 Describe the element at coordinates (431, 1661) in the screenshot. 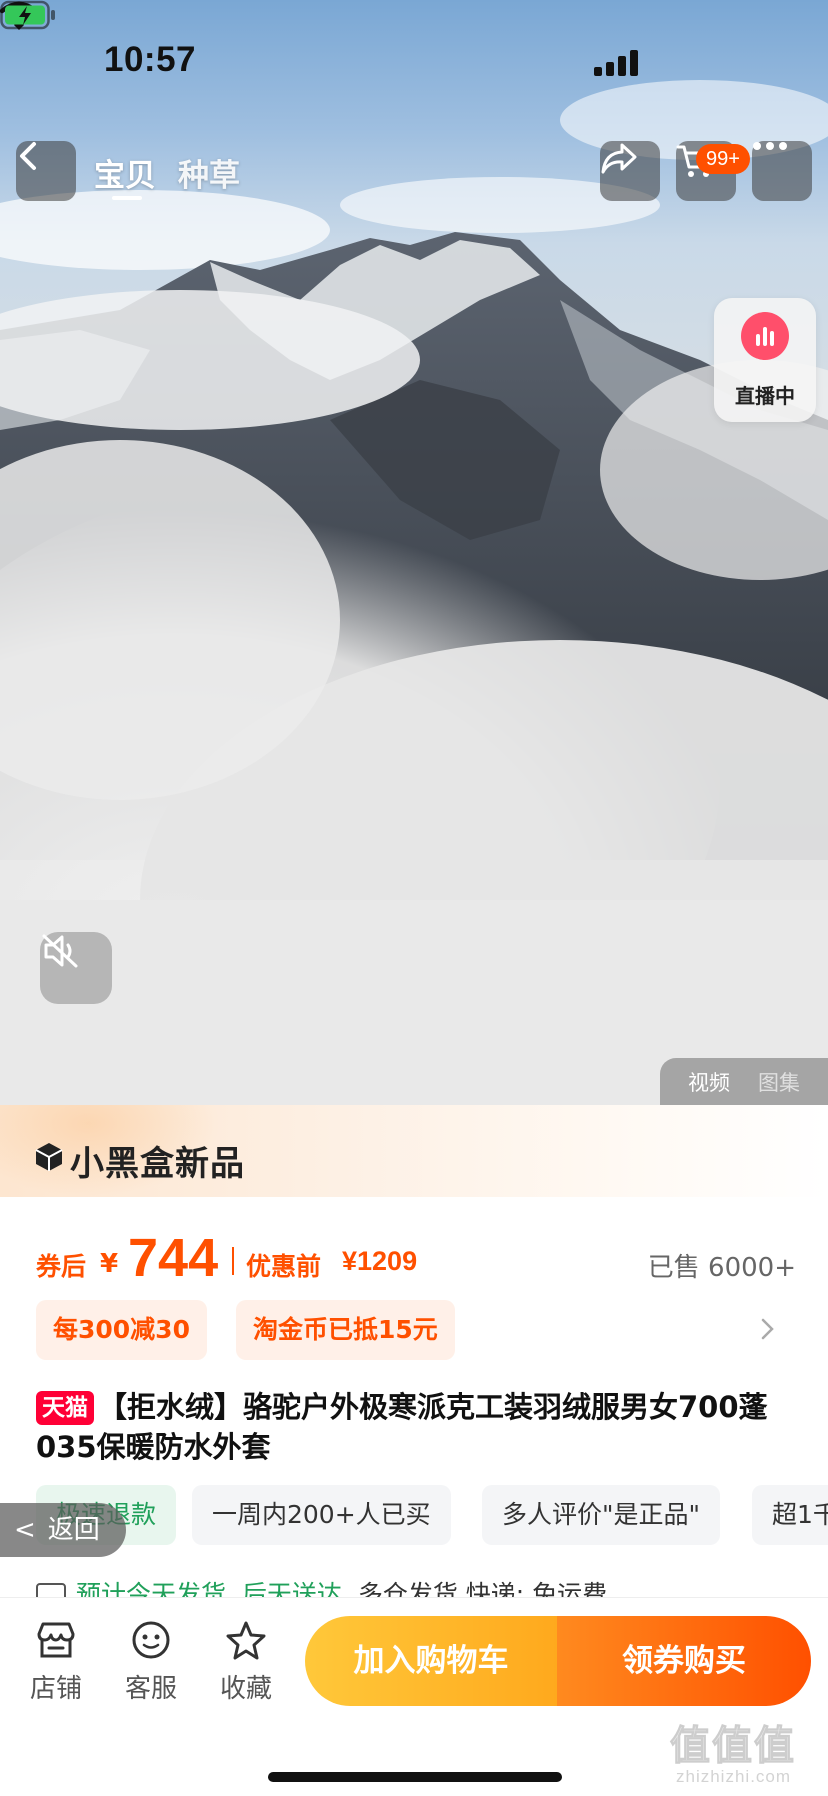

I see `add-to-cart-button: 加入购物车` at that location.